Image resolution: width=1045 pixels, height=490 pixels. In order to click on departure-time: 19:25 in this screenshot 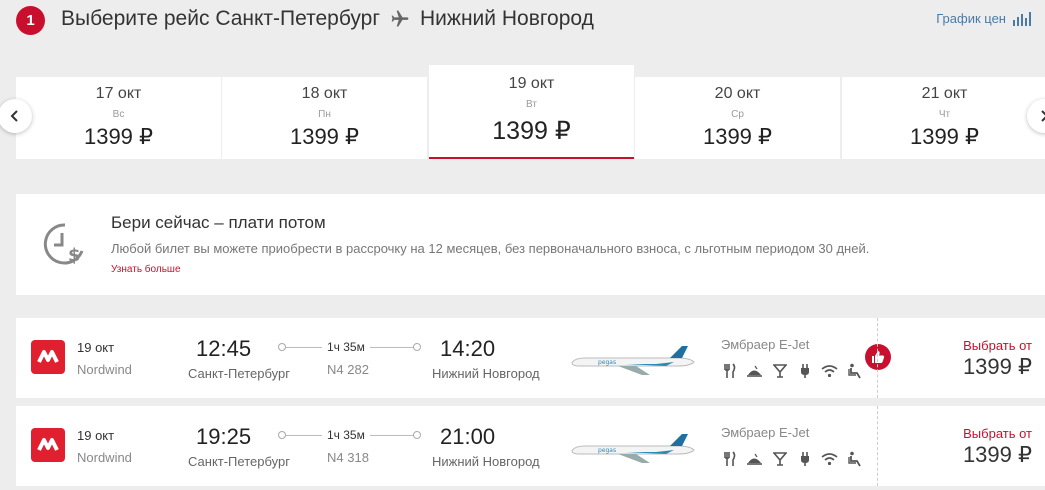, I will do `click(224, 436)`.